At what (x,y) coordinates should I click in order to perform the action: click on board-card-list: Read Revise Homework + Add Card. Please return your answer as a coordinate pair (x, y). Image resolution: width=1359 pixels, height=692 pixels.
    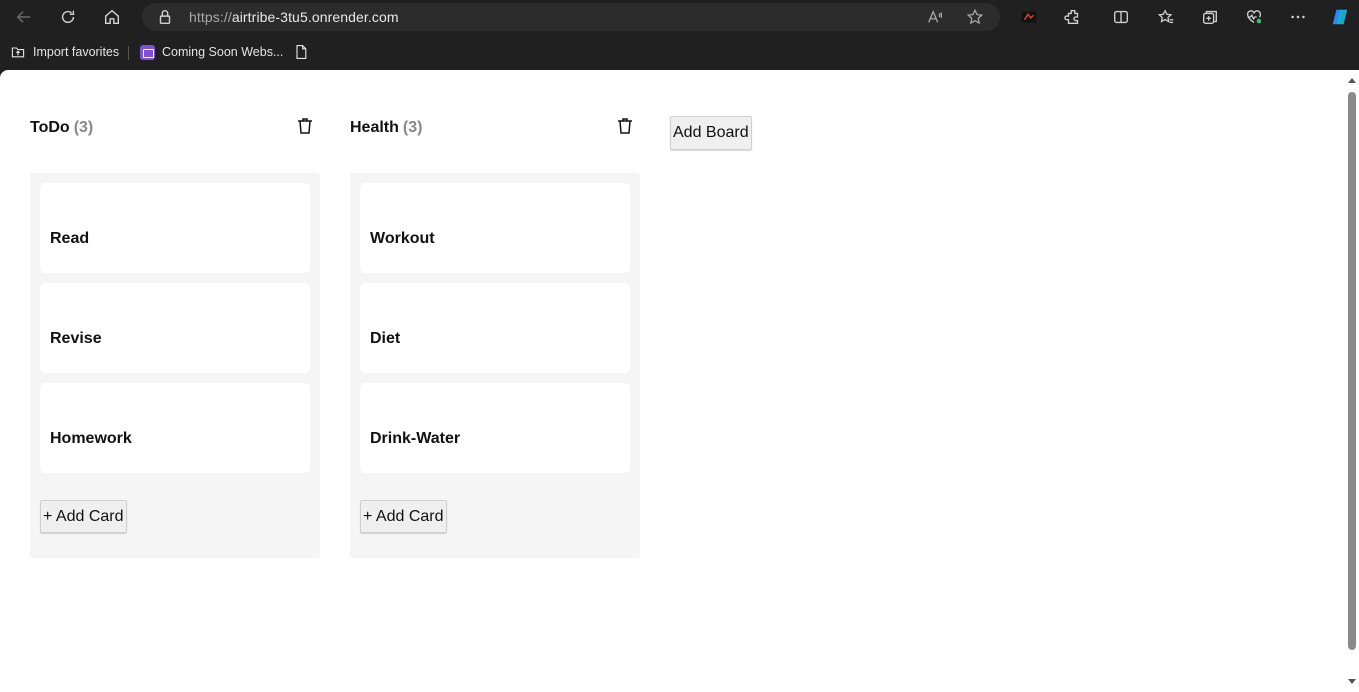
    Looking at the image, I should click on (175, 365).